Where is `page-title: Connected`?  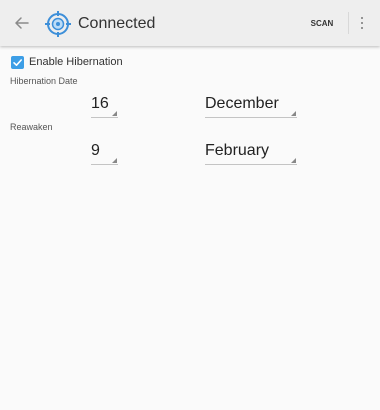
page-title: Connected is located at coordinates (117, 23).